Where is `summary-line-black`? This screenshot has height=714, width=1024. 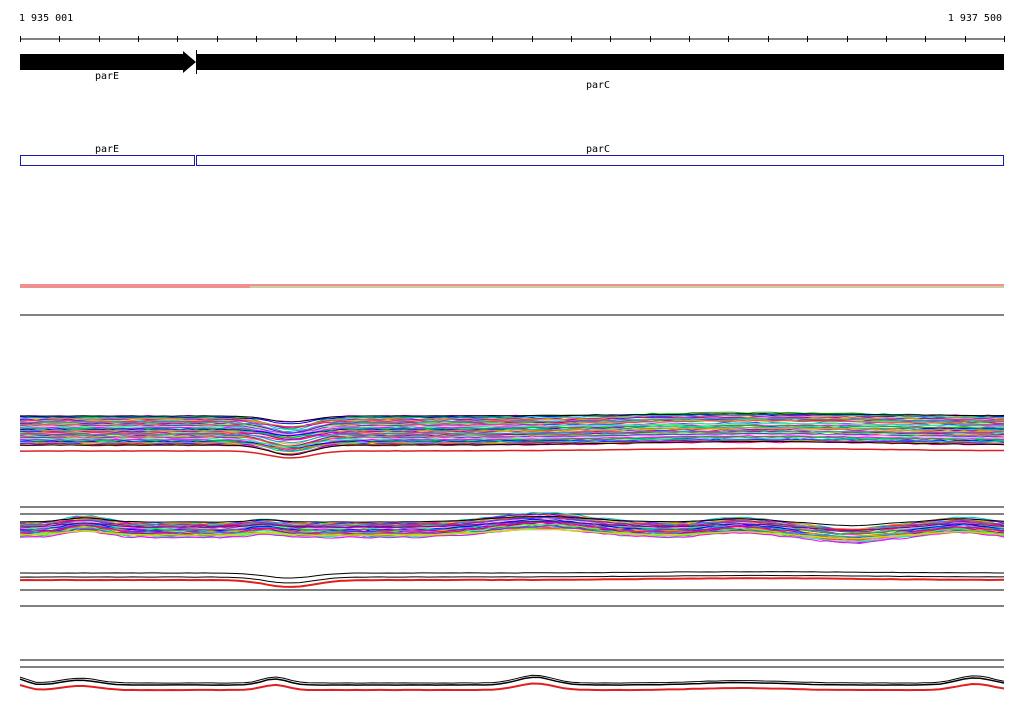
summary-line-black is located at coordinates (512, 681).